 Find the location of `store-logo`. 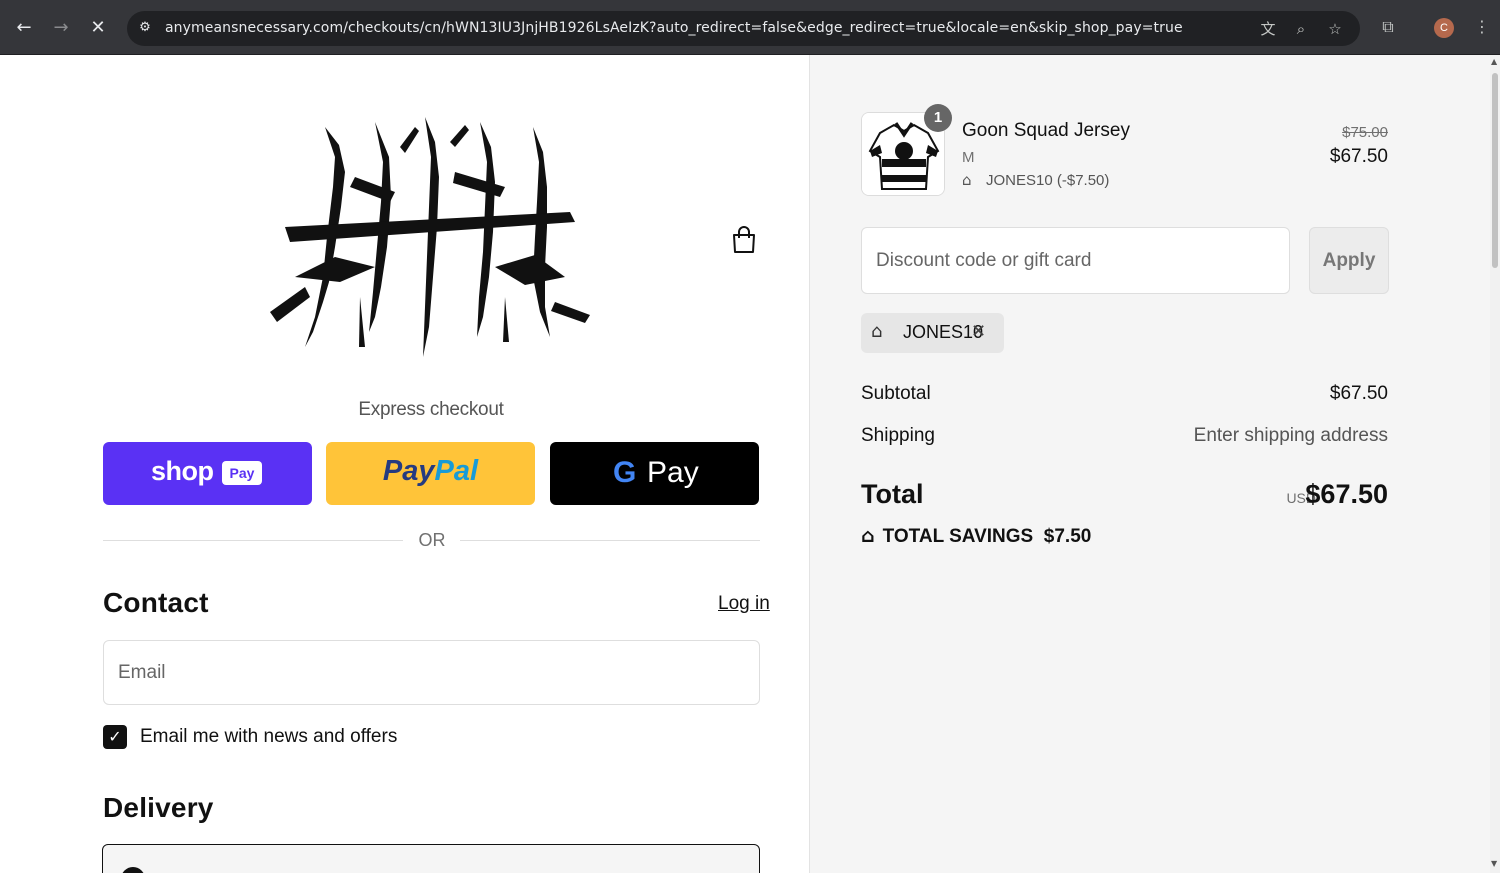

store-logo is located at coordinates (430, 239).